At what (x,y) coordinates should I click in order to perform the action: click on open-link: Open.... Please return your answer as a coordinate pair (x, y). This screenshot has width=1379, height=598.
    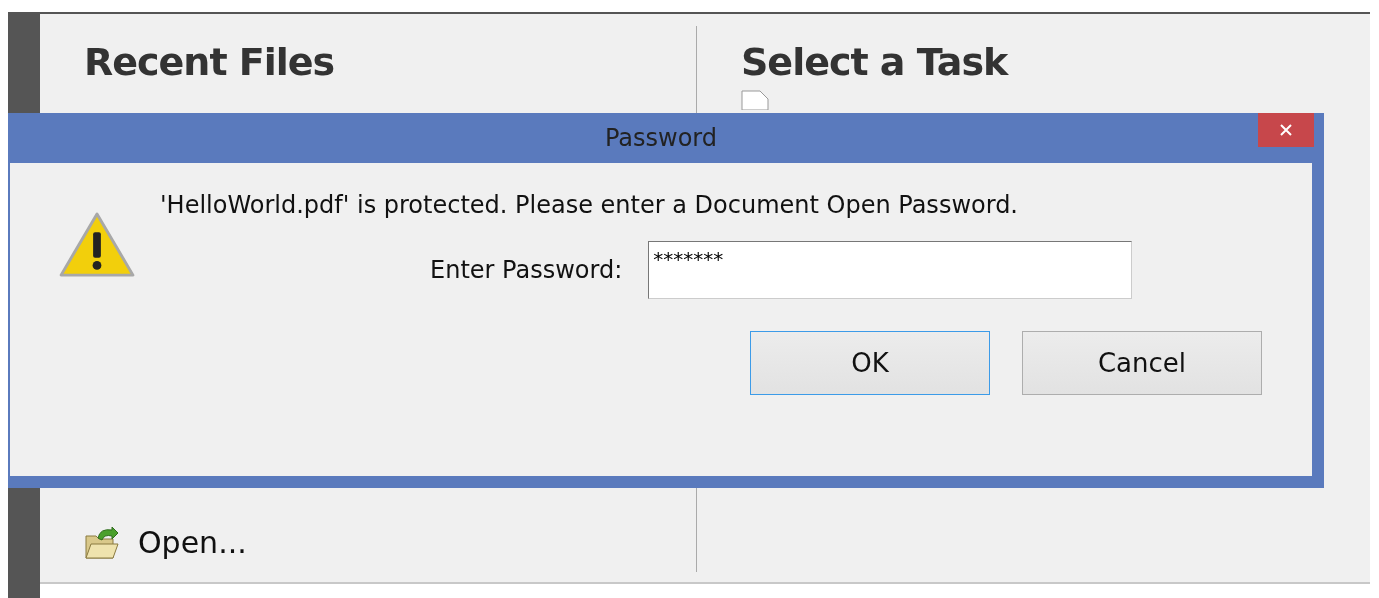
    Looking at the image, I should click on (192, 542).